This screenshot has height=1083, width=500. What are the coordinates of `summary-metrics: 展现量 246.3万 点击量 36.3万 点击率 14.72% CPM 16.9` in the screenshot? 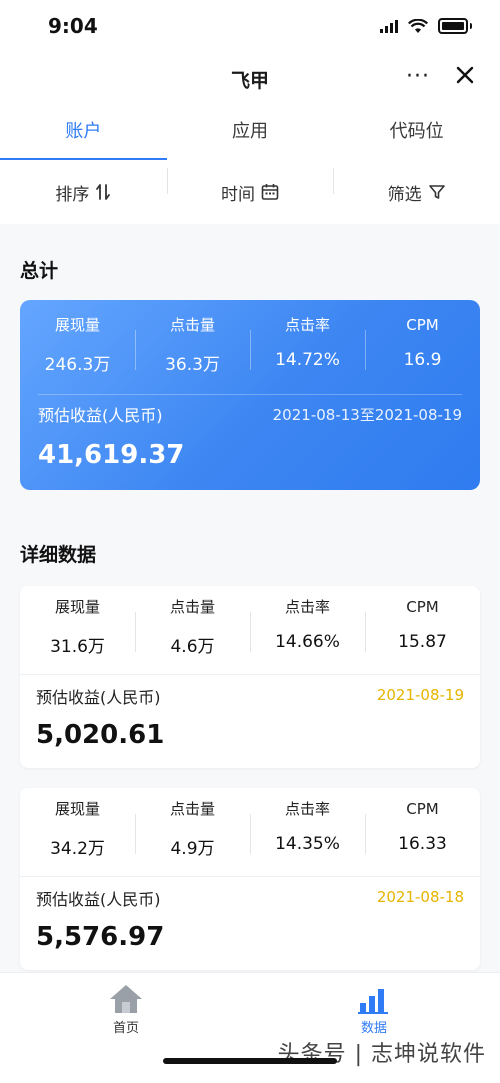 It's located at (250, 337).